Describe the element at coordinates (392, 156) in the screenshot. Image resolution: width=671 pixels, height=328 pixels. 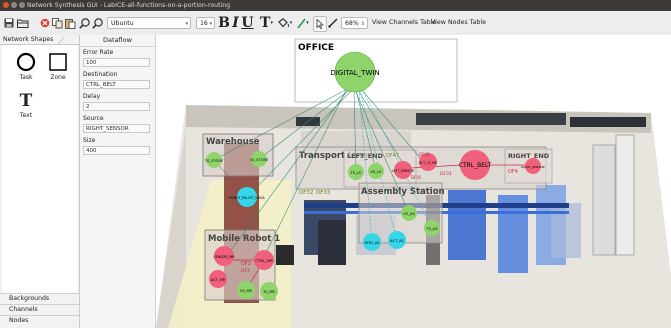
I see `df47-label: DF47` at that location.